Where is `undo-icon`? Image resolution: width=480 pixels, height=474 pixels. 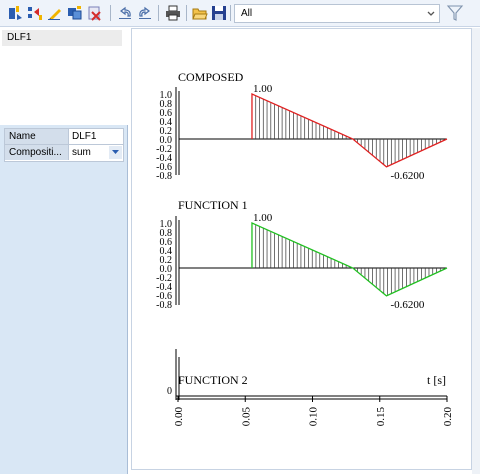 undo-icon is located at coordinates (125, 13).